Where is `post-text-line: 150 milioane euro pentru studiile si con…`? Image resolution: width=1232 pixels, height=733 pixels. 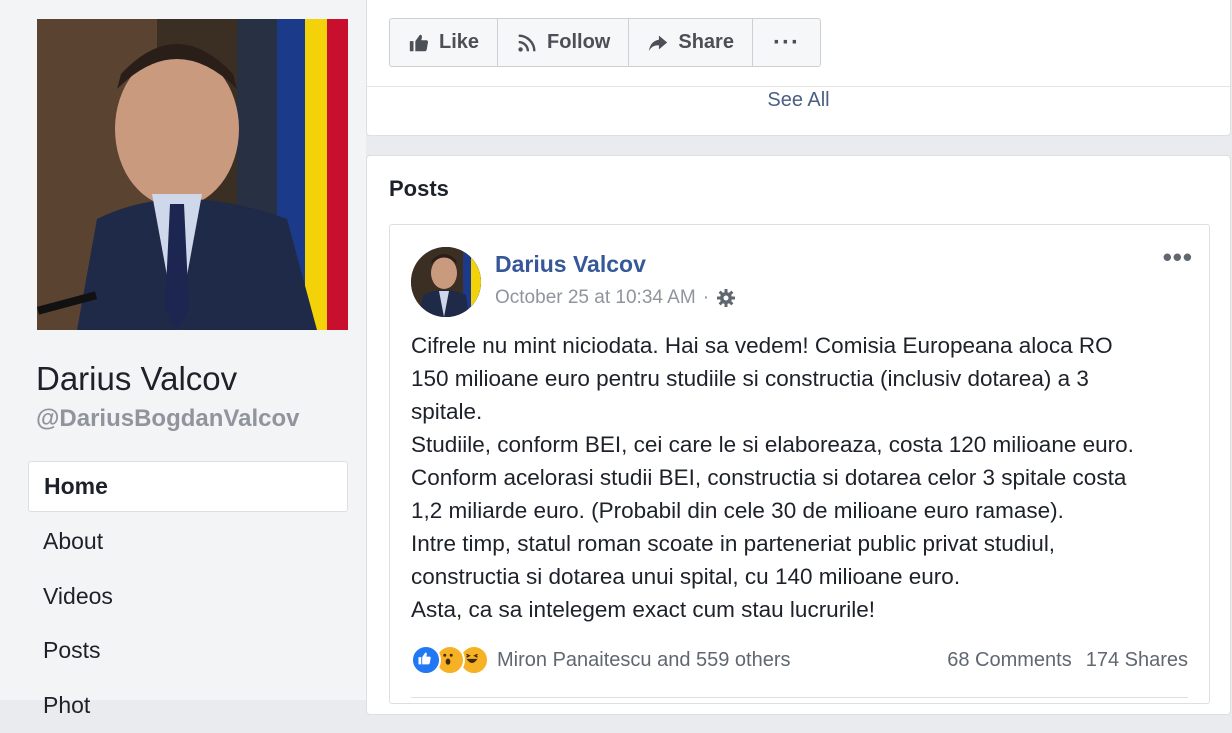 post-text-line: 150 milioane euro pentru studiile si con… is located at coordinates (806, 378).